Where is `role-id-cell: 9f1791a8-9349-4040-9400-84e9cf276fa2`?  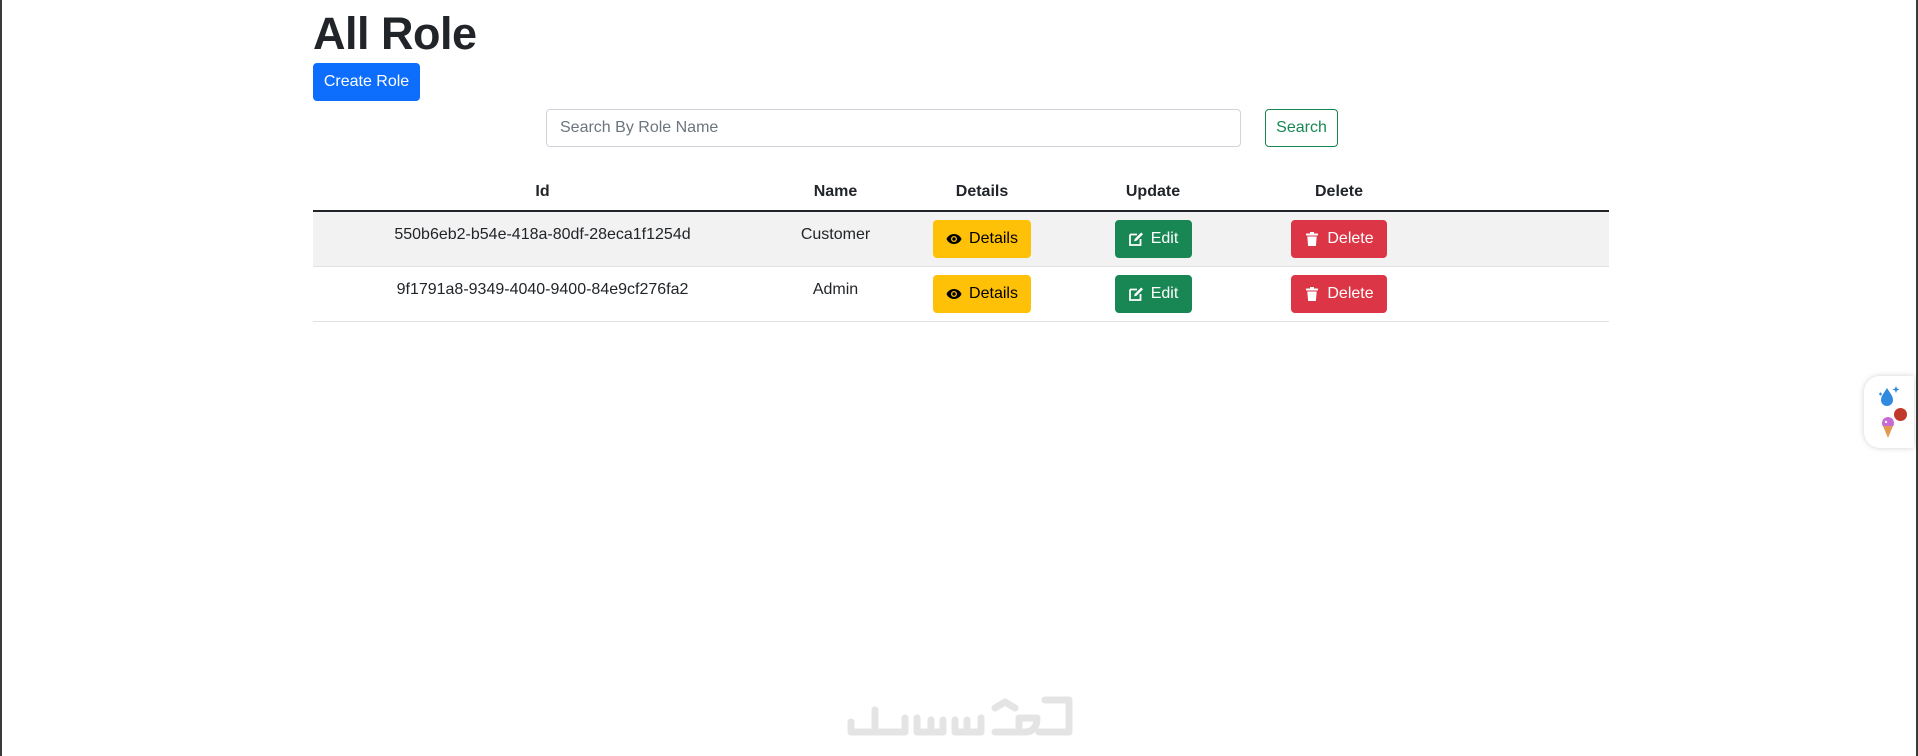 role-id-cell: 9f1791a8-9349-4040-9400-84e9cf276fa2 is located at coordinates (542, 294).